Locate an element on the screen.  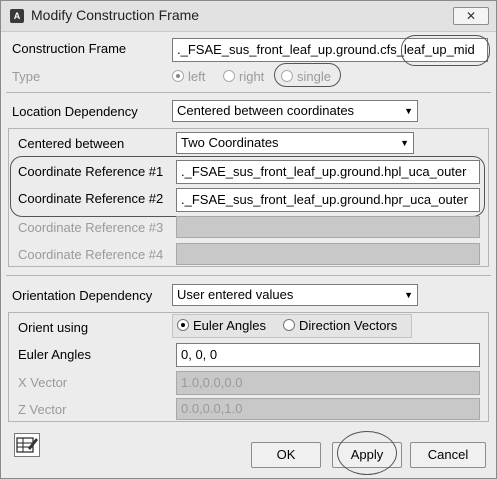
radio-single-icon is located at coordinates (287, 76).